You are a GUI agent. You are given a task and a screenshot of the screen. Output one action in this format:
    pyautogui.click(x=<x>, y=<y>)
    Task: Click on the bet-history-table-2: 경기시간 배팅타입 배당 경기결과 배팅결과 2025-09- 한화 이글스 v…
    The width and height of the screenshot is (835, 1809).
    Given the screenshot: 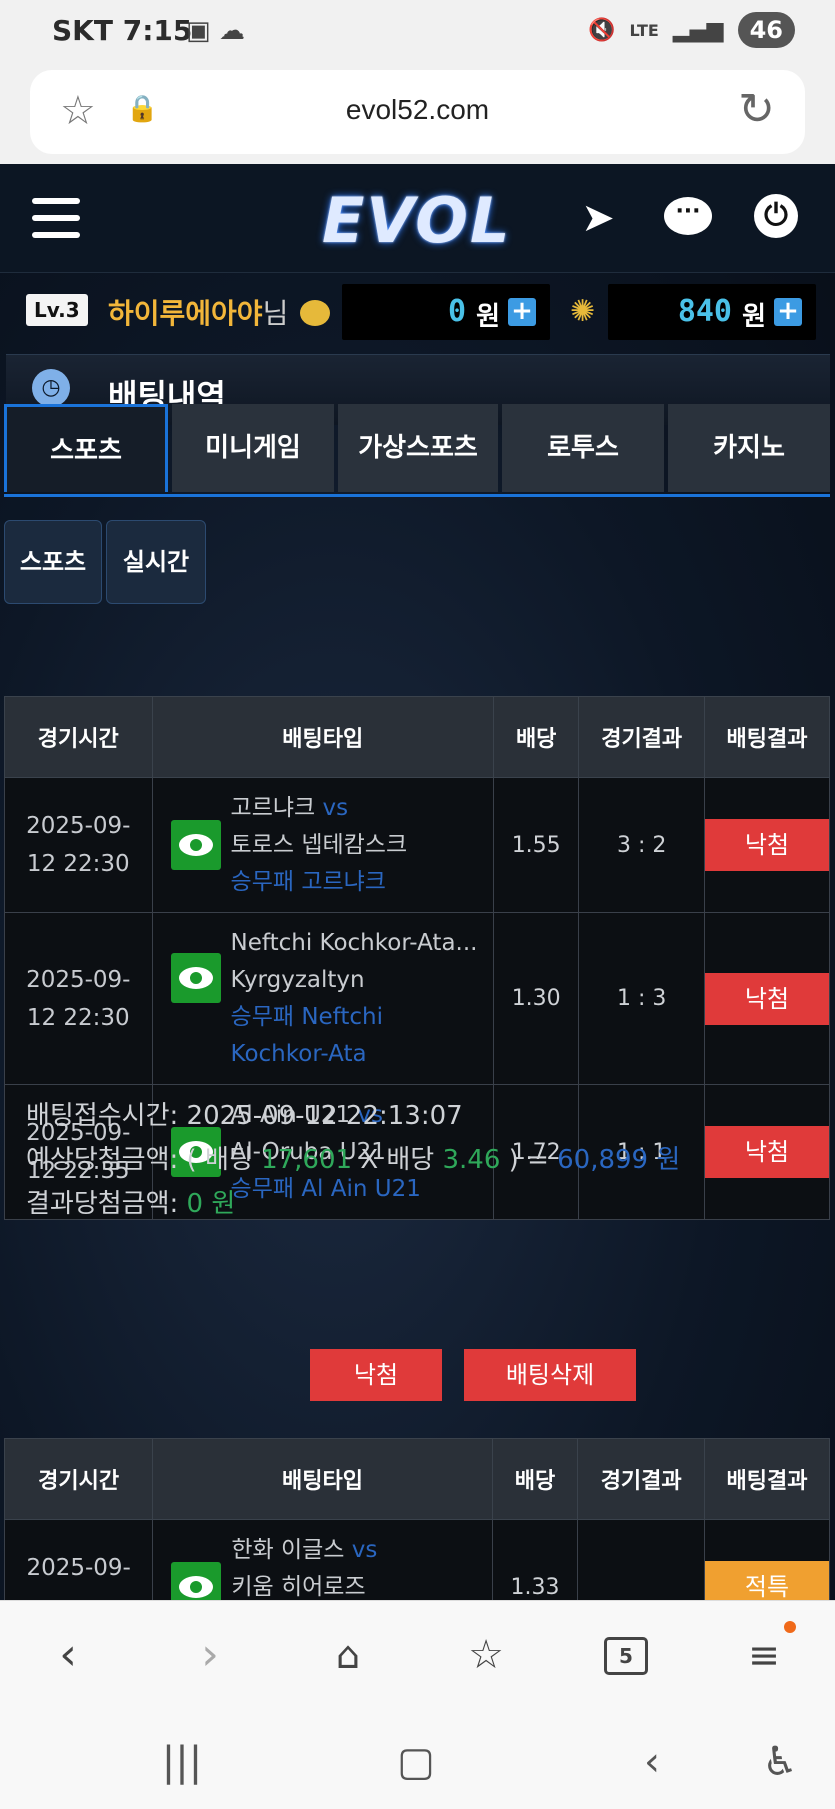 What is the action you would take?
    pyautogui.click(x=417, y=1519)
    